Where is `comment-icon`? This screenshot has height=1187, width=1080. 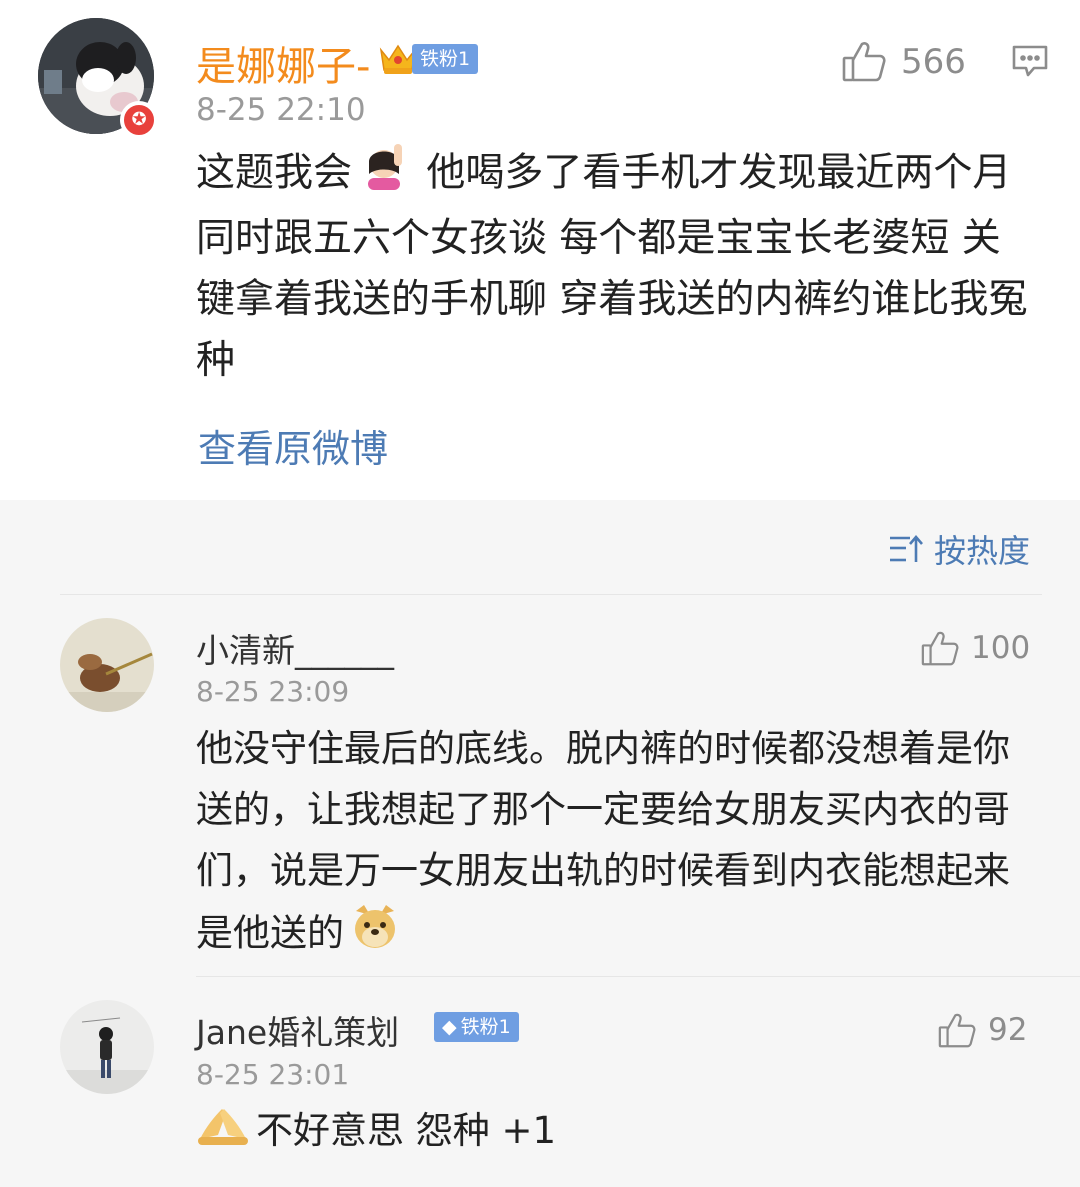
comment-icon is located at coordinates (1030, 61).